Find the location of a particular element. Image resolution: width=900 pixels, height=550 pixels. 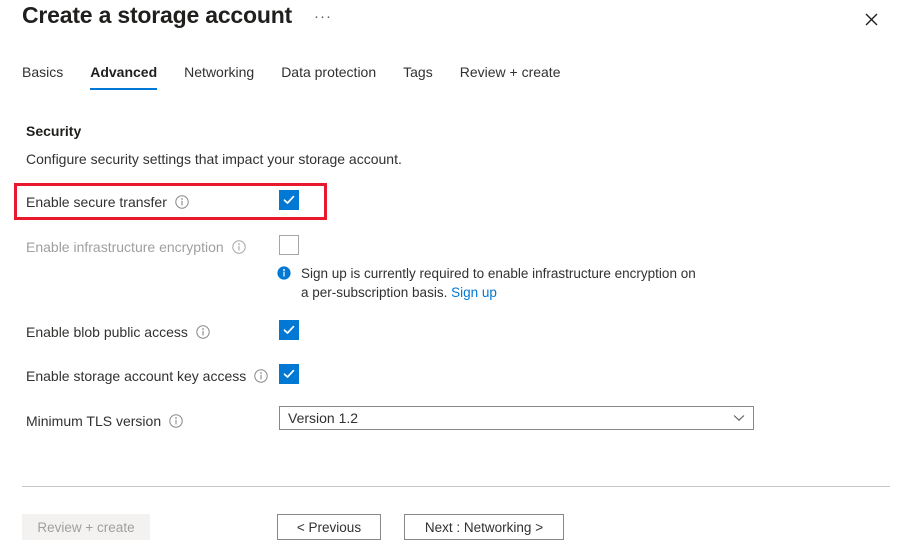

close-icon is located at coordinates (871, 19).